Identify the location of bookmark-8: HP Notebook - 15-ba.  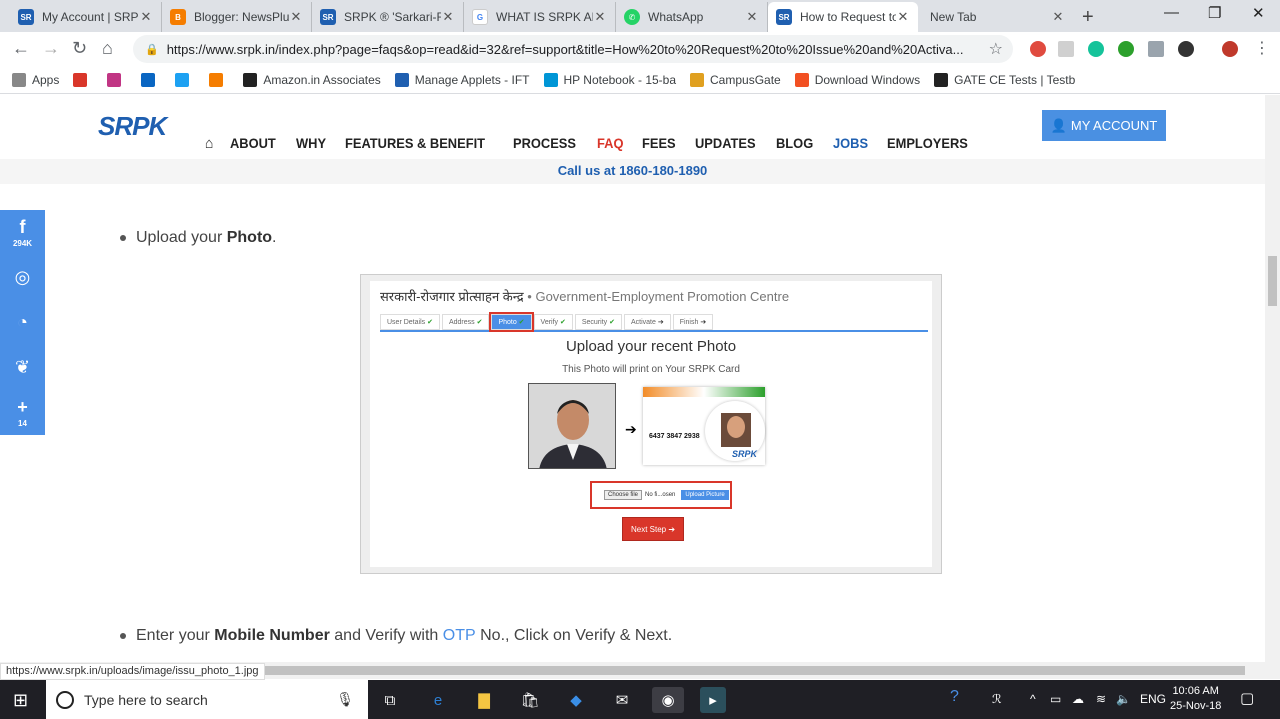
(609, 79).